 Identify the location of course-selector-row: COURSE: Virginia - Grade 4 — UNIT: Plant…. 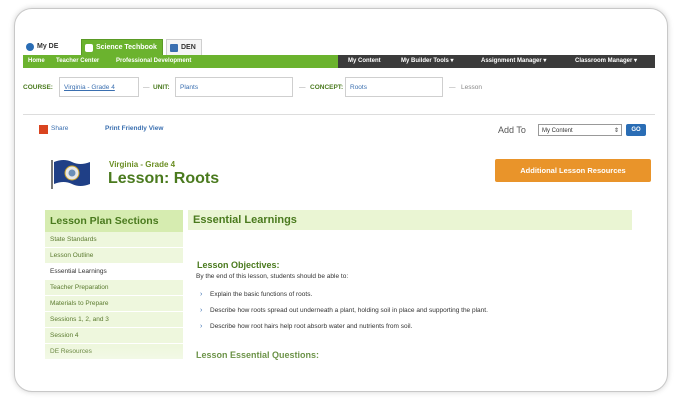
(339, 88).